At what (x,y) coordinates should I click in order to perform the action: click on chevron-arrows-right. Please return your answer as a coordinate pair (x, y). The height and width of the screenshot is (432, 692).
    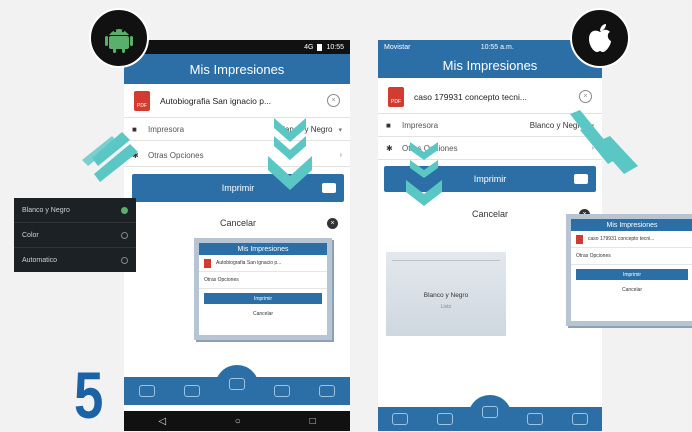
    Looking at the image, I should click on (604, 142).